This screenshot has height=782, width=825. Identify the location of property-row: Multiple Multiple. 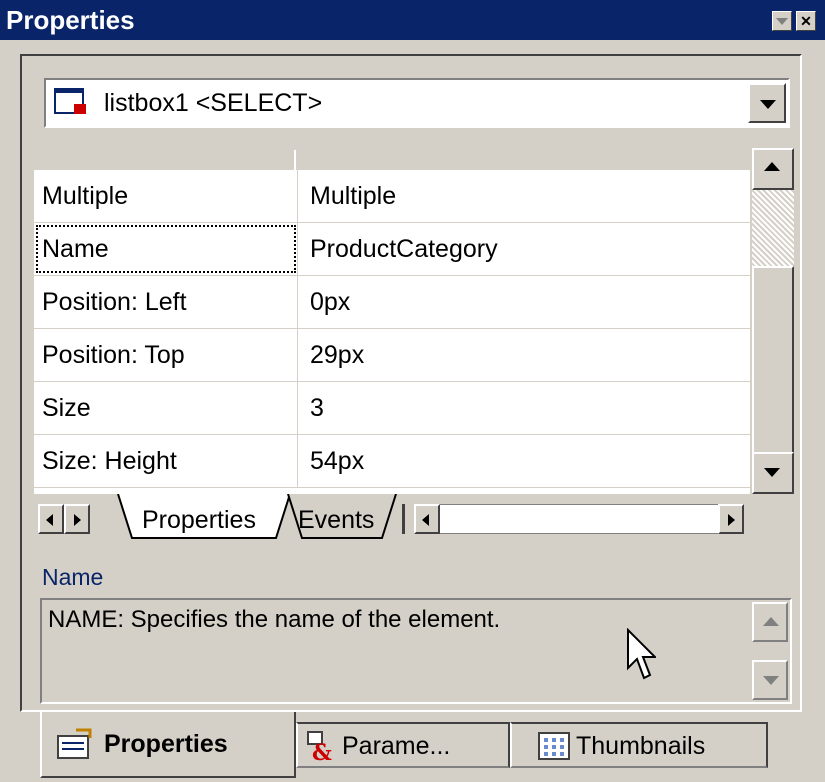
(392, 196).